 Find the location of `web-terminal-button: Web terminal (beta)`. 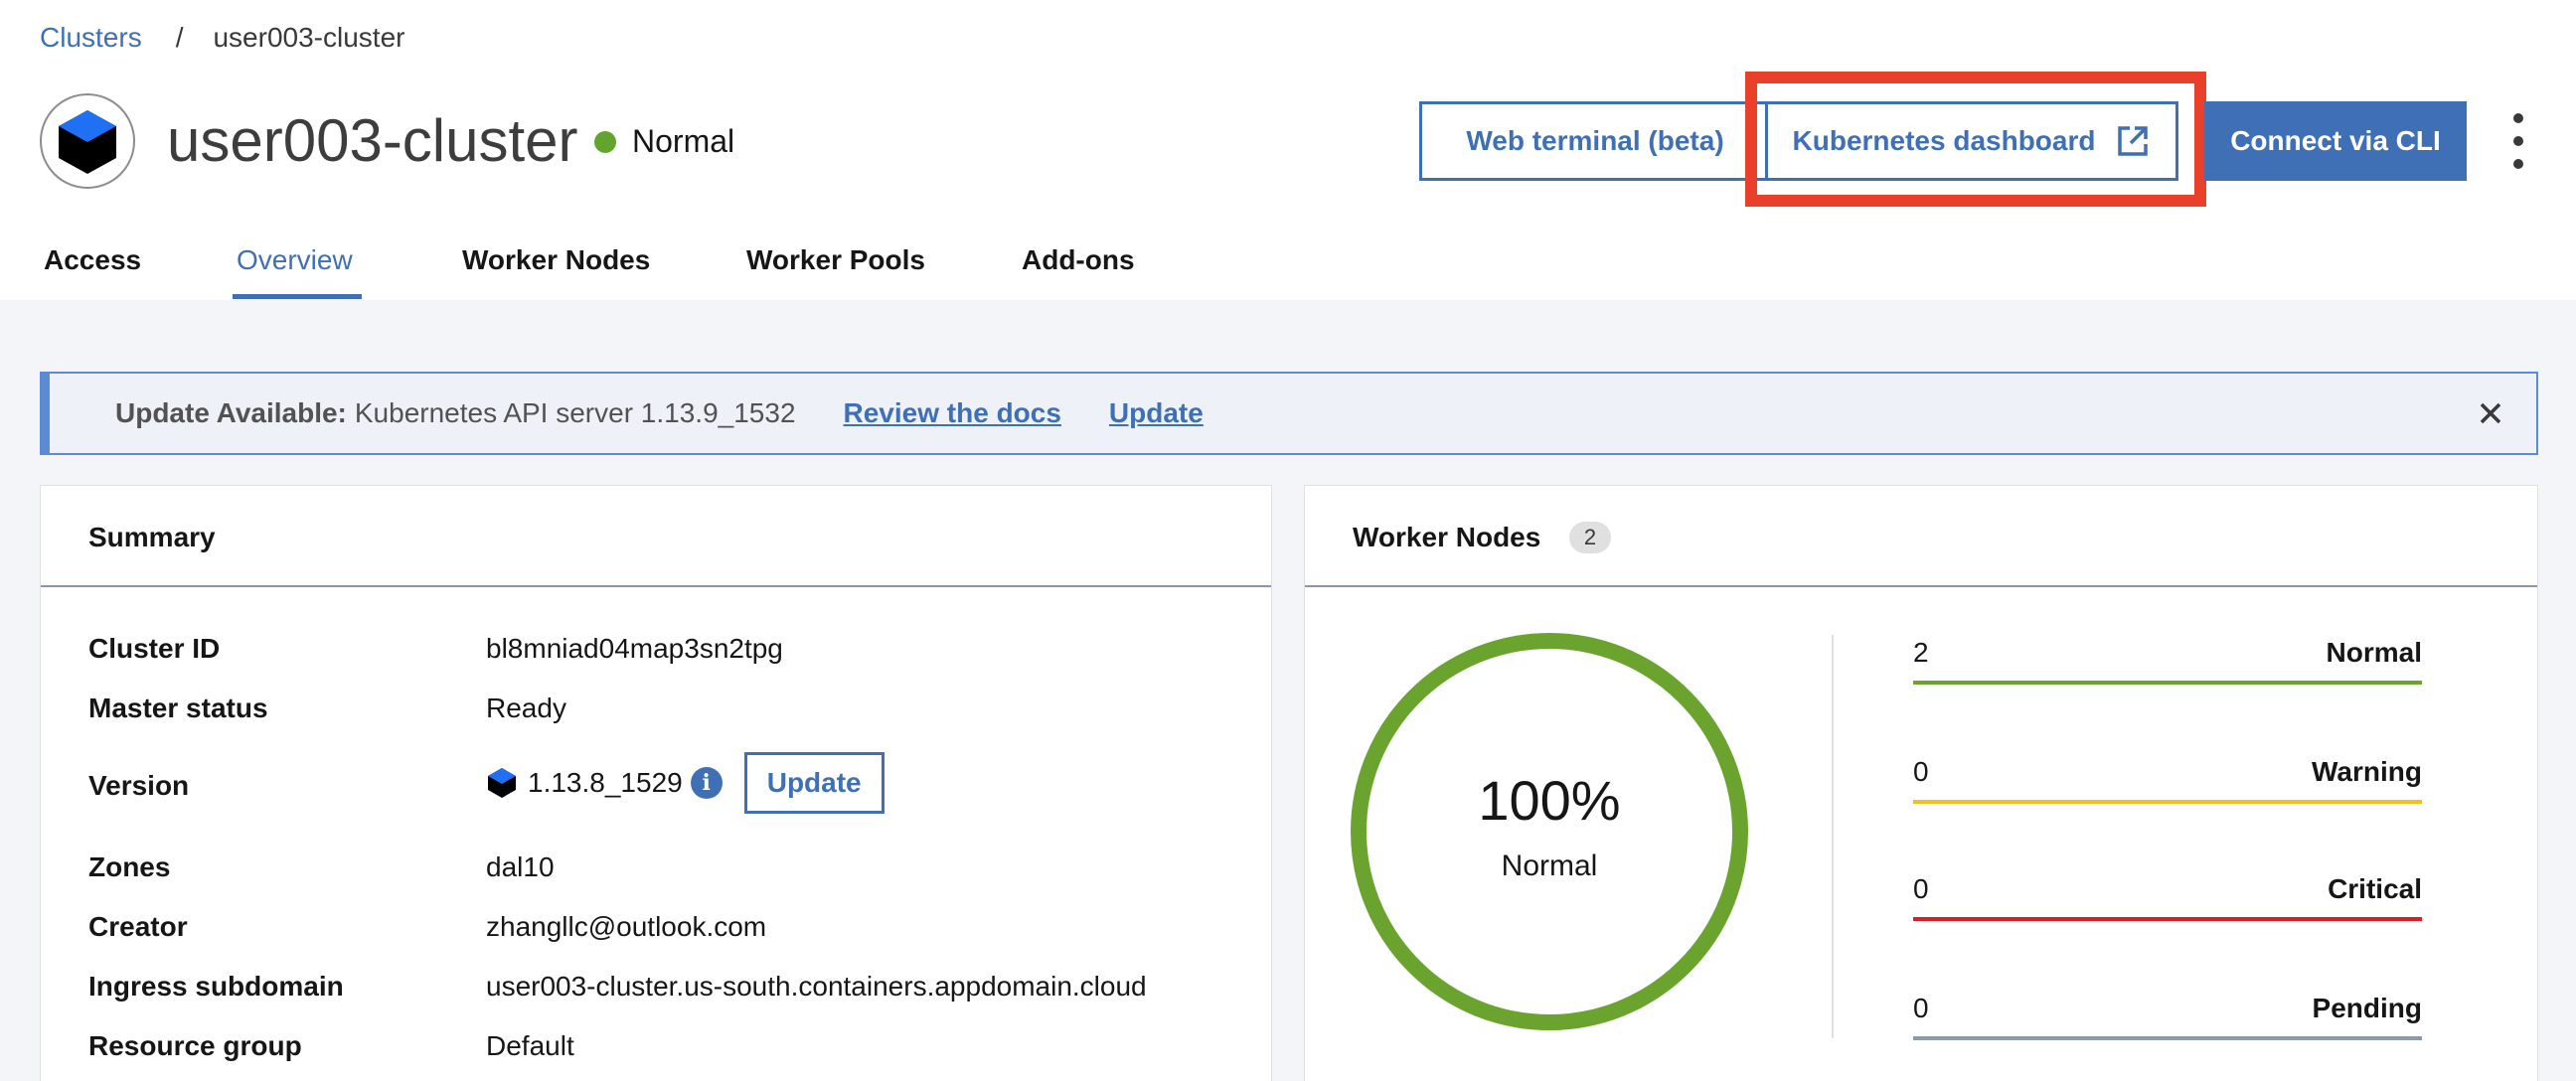

web-terminal-button: Web terminal (beta) is located at coordinates (1595, 141).